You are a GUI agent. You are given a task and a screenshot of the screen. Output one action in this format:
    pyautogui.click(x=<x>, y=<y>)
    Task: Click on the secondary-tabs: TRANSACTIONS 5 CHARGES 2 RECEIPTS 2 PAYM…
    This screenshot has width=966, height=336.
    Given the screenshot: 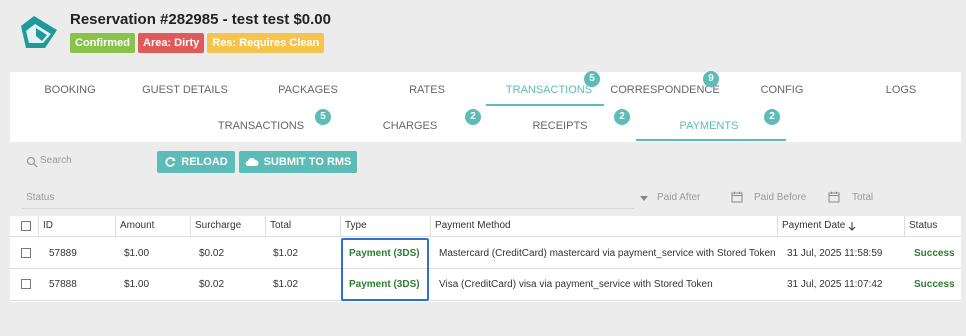 What is the action you would take?
    pyautogui.click(x=485, y=125)
    